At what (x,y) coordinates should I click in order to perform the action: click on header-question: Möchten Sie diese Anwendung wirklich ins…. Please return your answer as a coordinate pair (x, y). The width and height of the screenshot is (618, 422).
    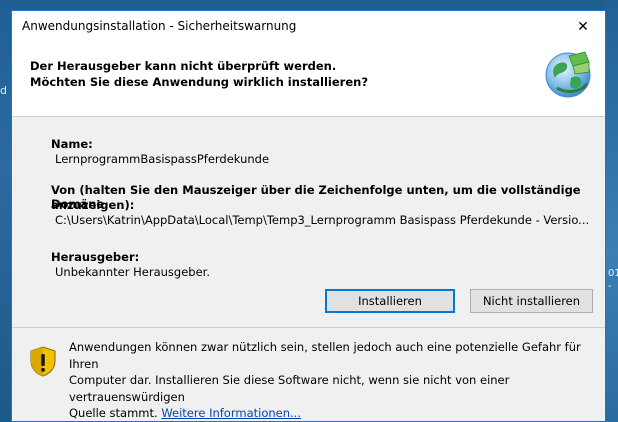
    Looking at the image, I should click on (199, 82).